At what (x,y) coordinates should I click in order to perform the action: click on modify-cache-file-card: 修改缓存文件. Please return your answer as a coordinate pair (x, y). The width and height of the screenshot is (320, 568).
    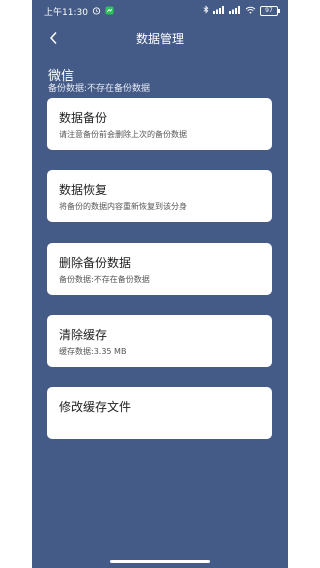
    Looking at the image, I should click on (159, 413).